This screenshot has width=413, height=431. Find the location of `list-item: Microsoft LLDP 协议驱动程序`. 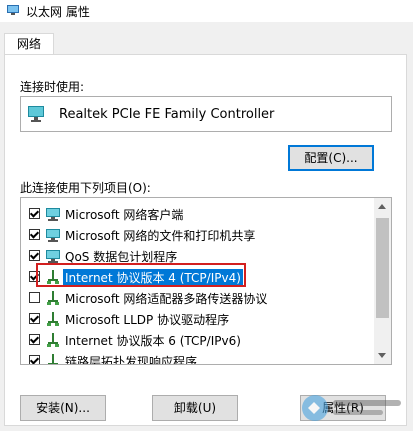

list-item: Microsoft LLDP 协议驱动程序 is located at coordinates (196, 319).